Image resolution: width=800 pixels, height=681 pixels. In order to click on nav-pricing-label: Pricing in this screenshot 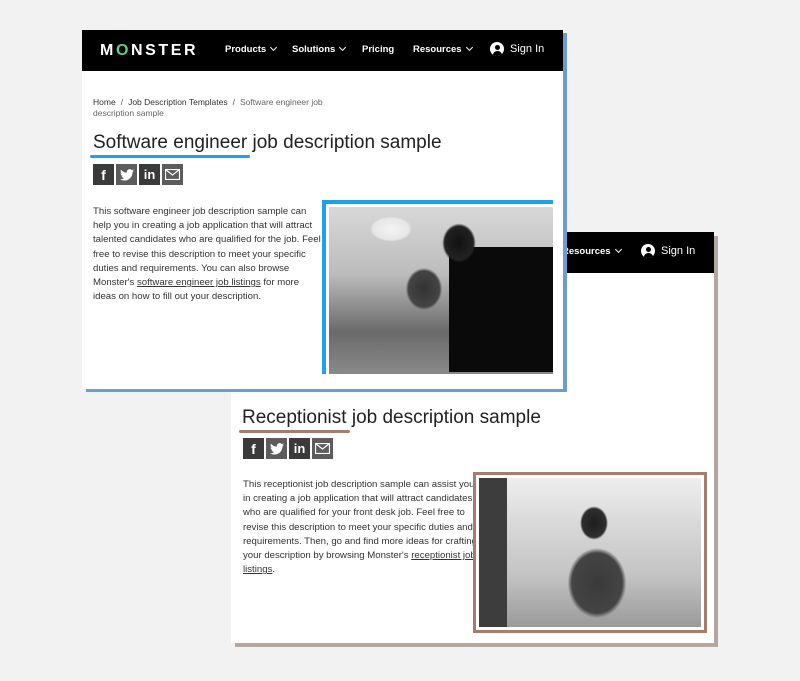, I will do `click(378, 49)`.